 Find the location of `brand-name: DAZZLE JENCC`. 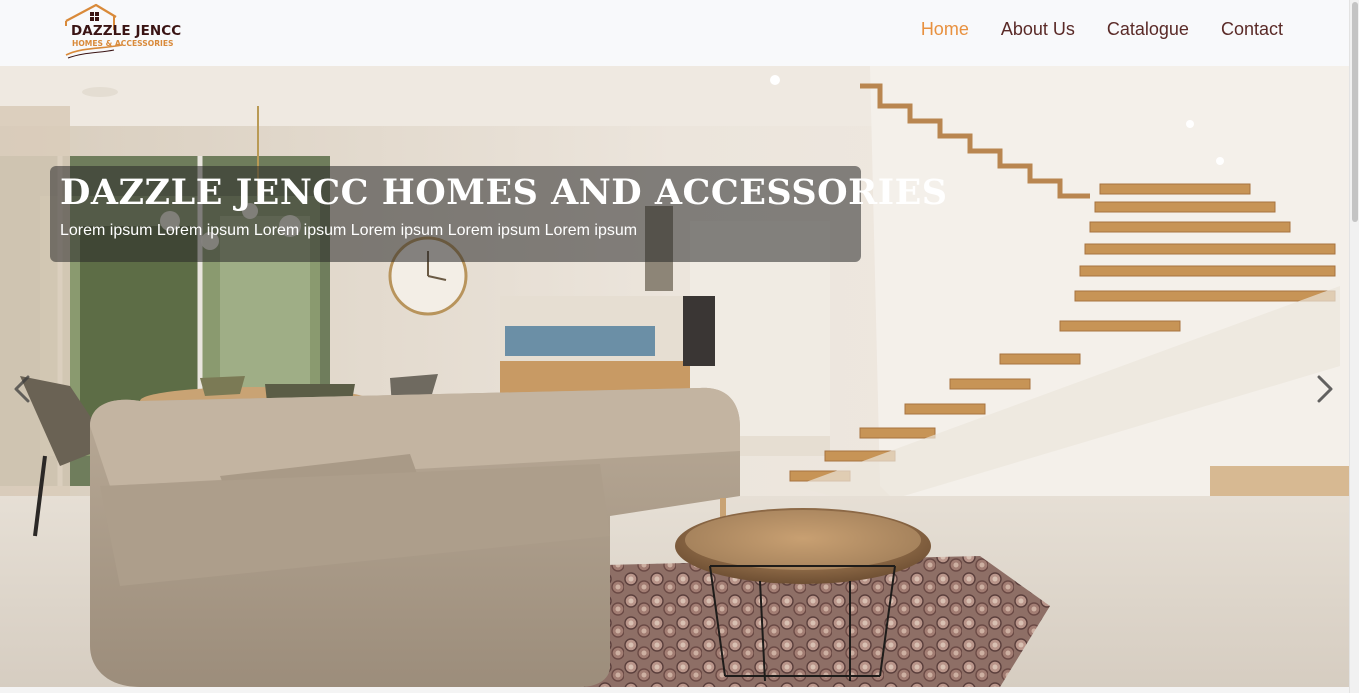

brand-name: DAZZLE JENCC is located at coordinates (126, 31).